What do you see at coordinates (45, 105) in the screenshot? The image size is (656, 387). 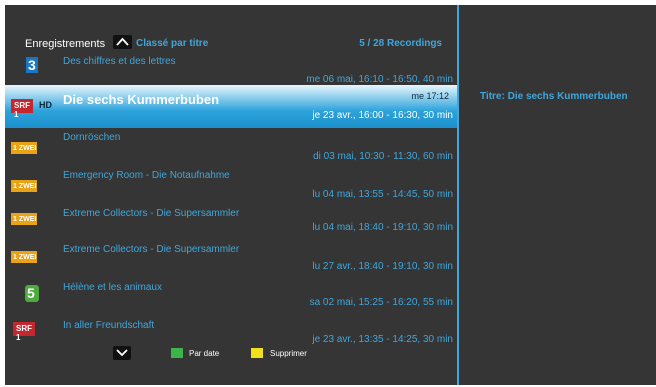 I see `hd-badge-icon: HD` at bounding box center [45, 105].